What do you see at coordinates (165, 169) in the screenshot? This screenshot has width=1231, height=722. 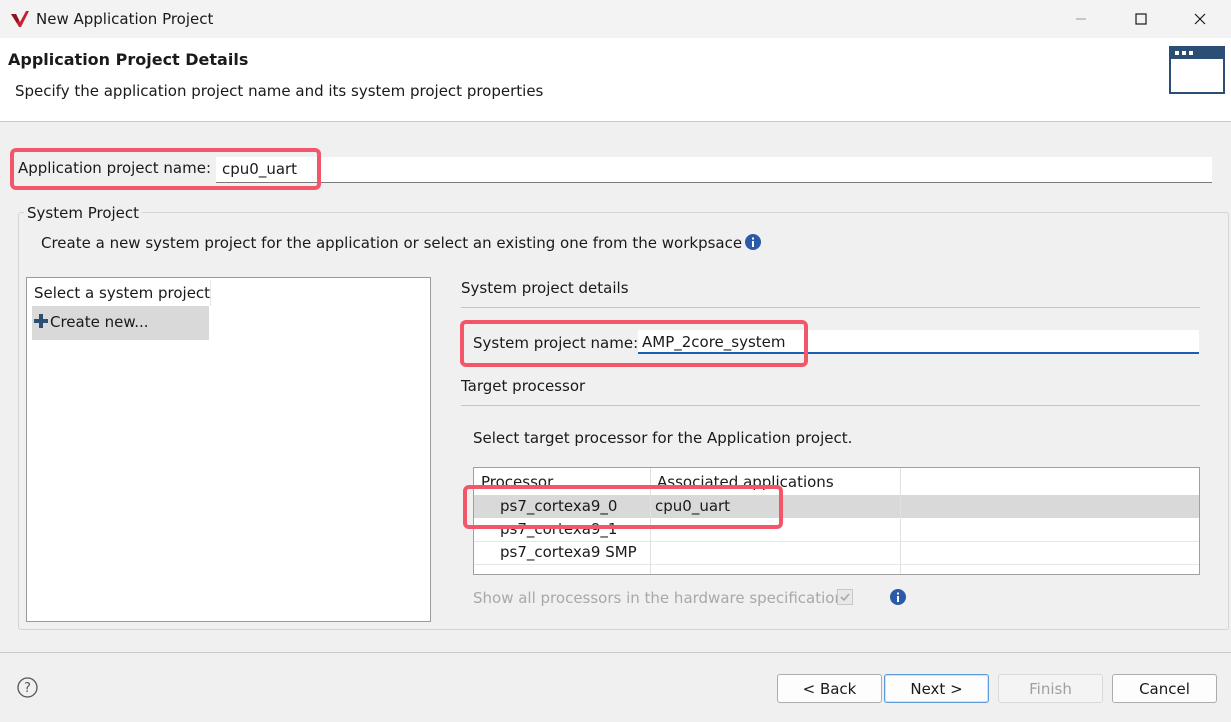 I see `highlight-app-name` at bounding box center [165, 169].